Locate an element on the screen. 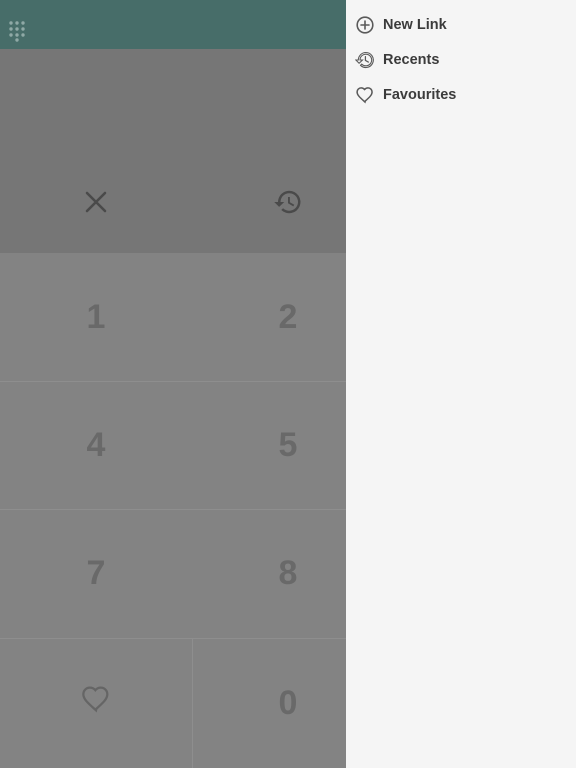  key-2: 2 is located at coordinates (269, 317).